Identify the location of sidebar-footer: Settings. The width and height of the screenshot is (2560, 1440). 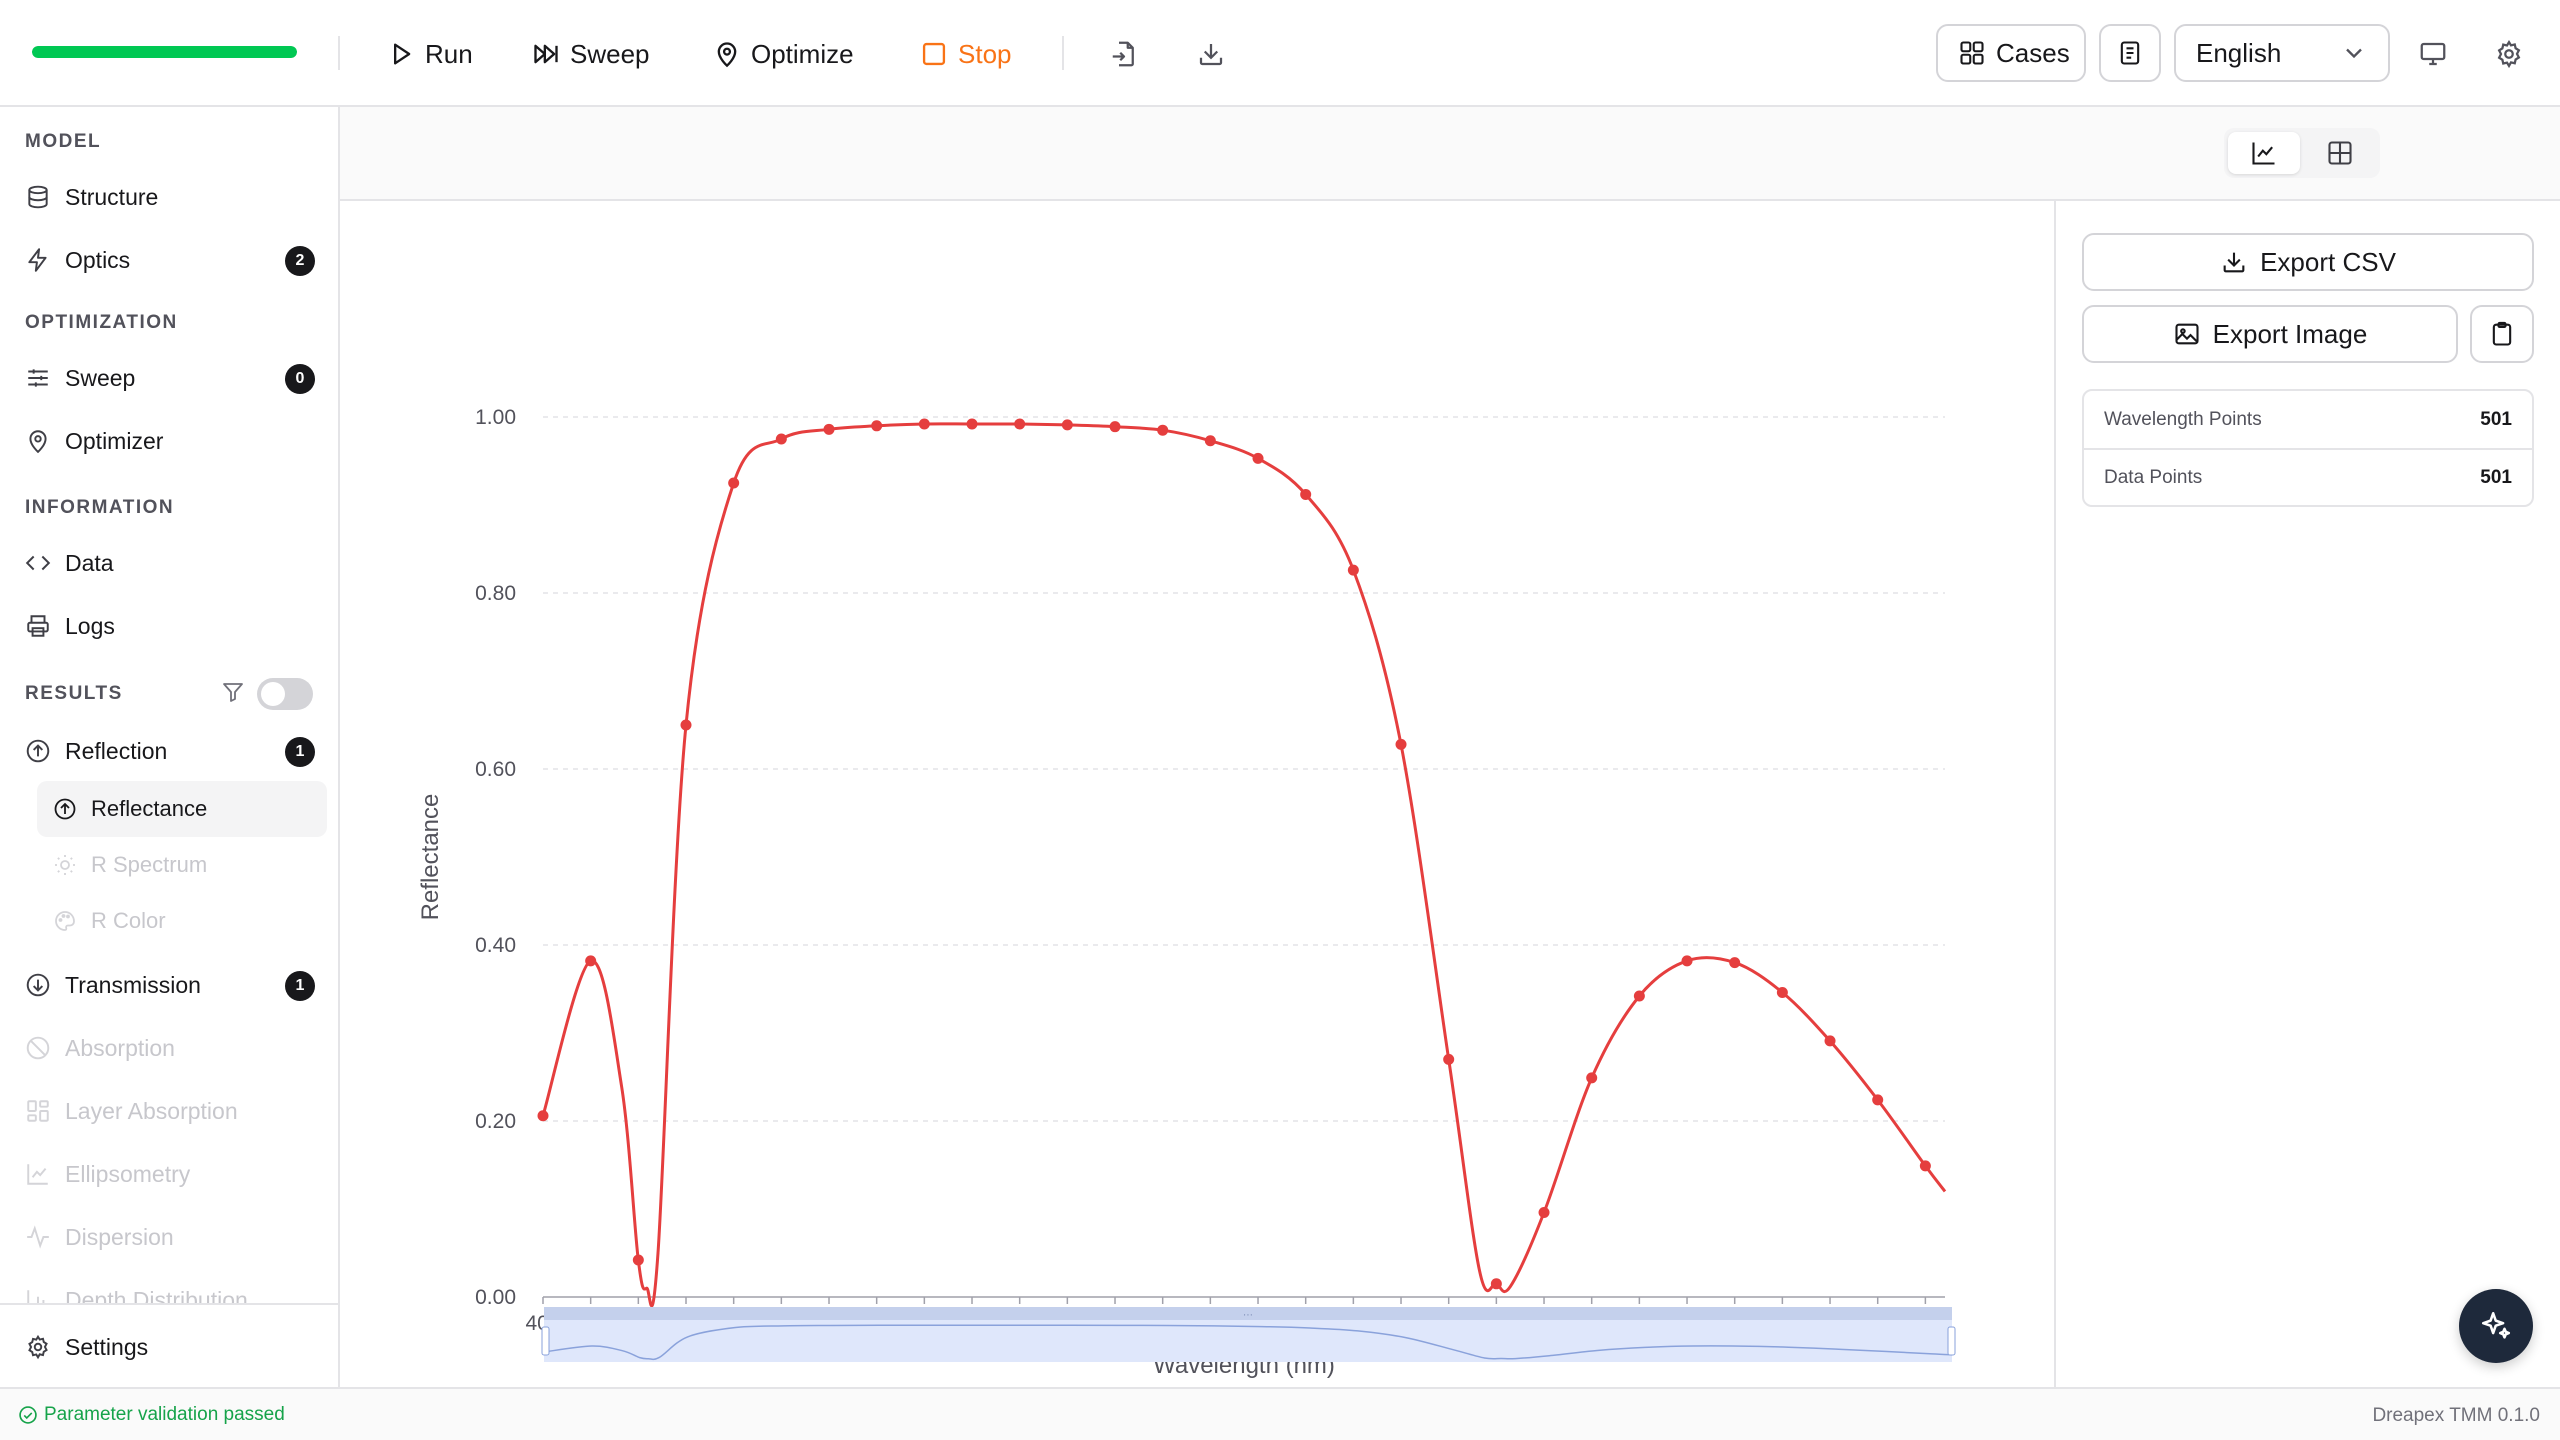
(169, 1345).